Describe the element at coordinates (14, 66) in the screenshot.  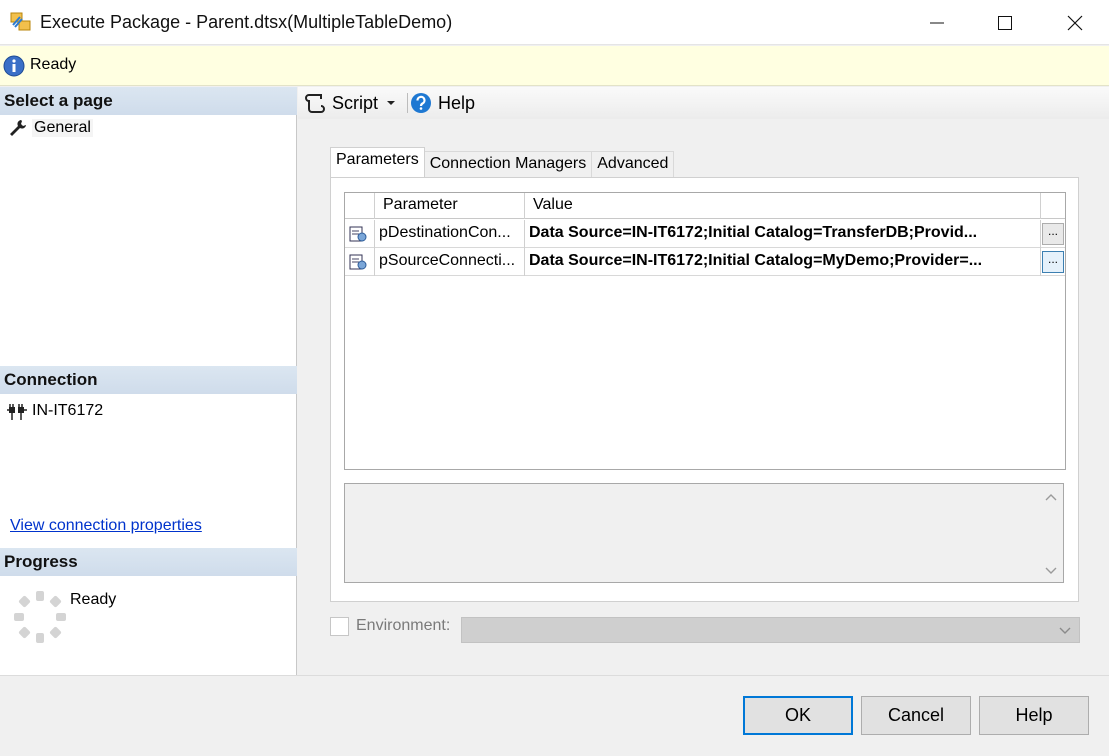
I see `info-icon` at that location.